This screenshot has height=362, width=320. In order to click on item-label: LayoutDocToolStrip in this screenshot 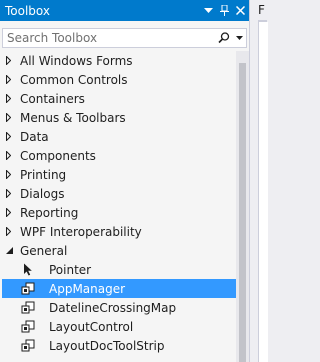, I will do `click(107, 345)`.